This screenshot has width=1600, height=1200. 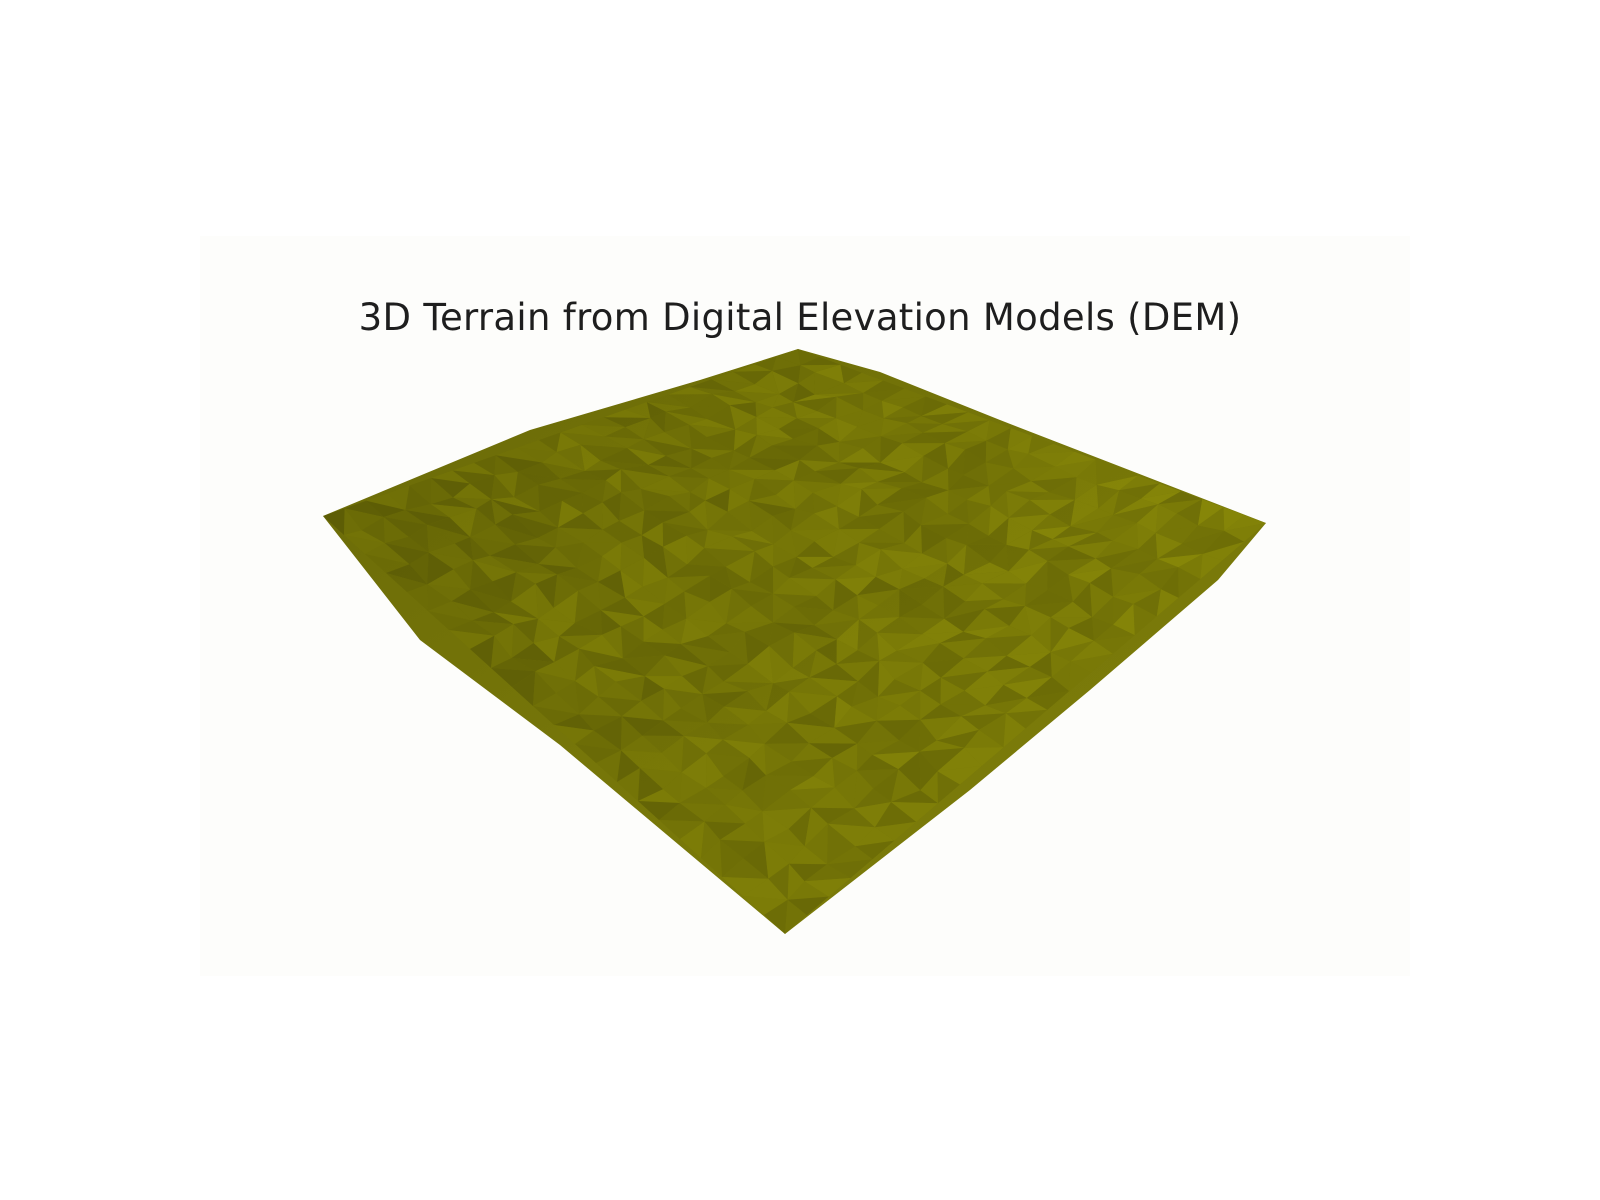 What do you see at coordinates (334, 521) in the screenshot?
I see `terrain-facet` at bounding box center [334, 521].